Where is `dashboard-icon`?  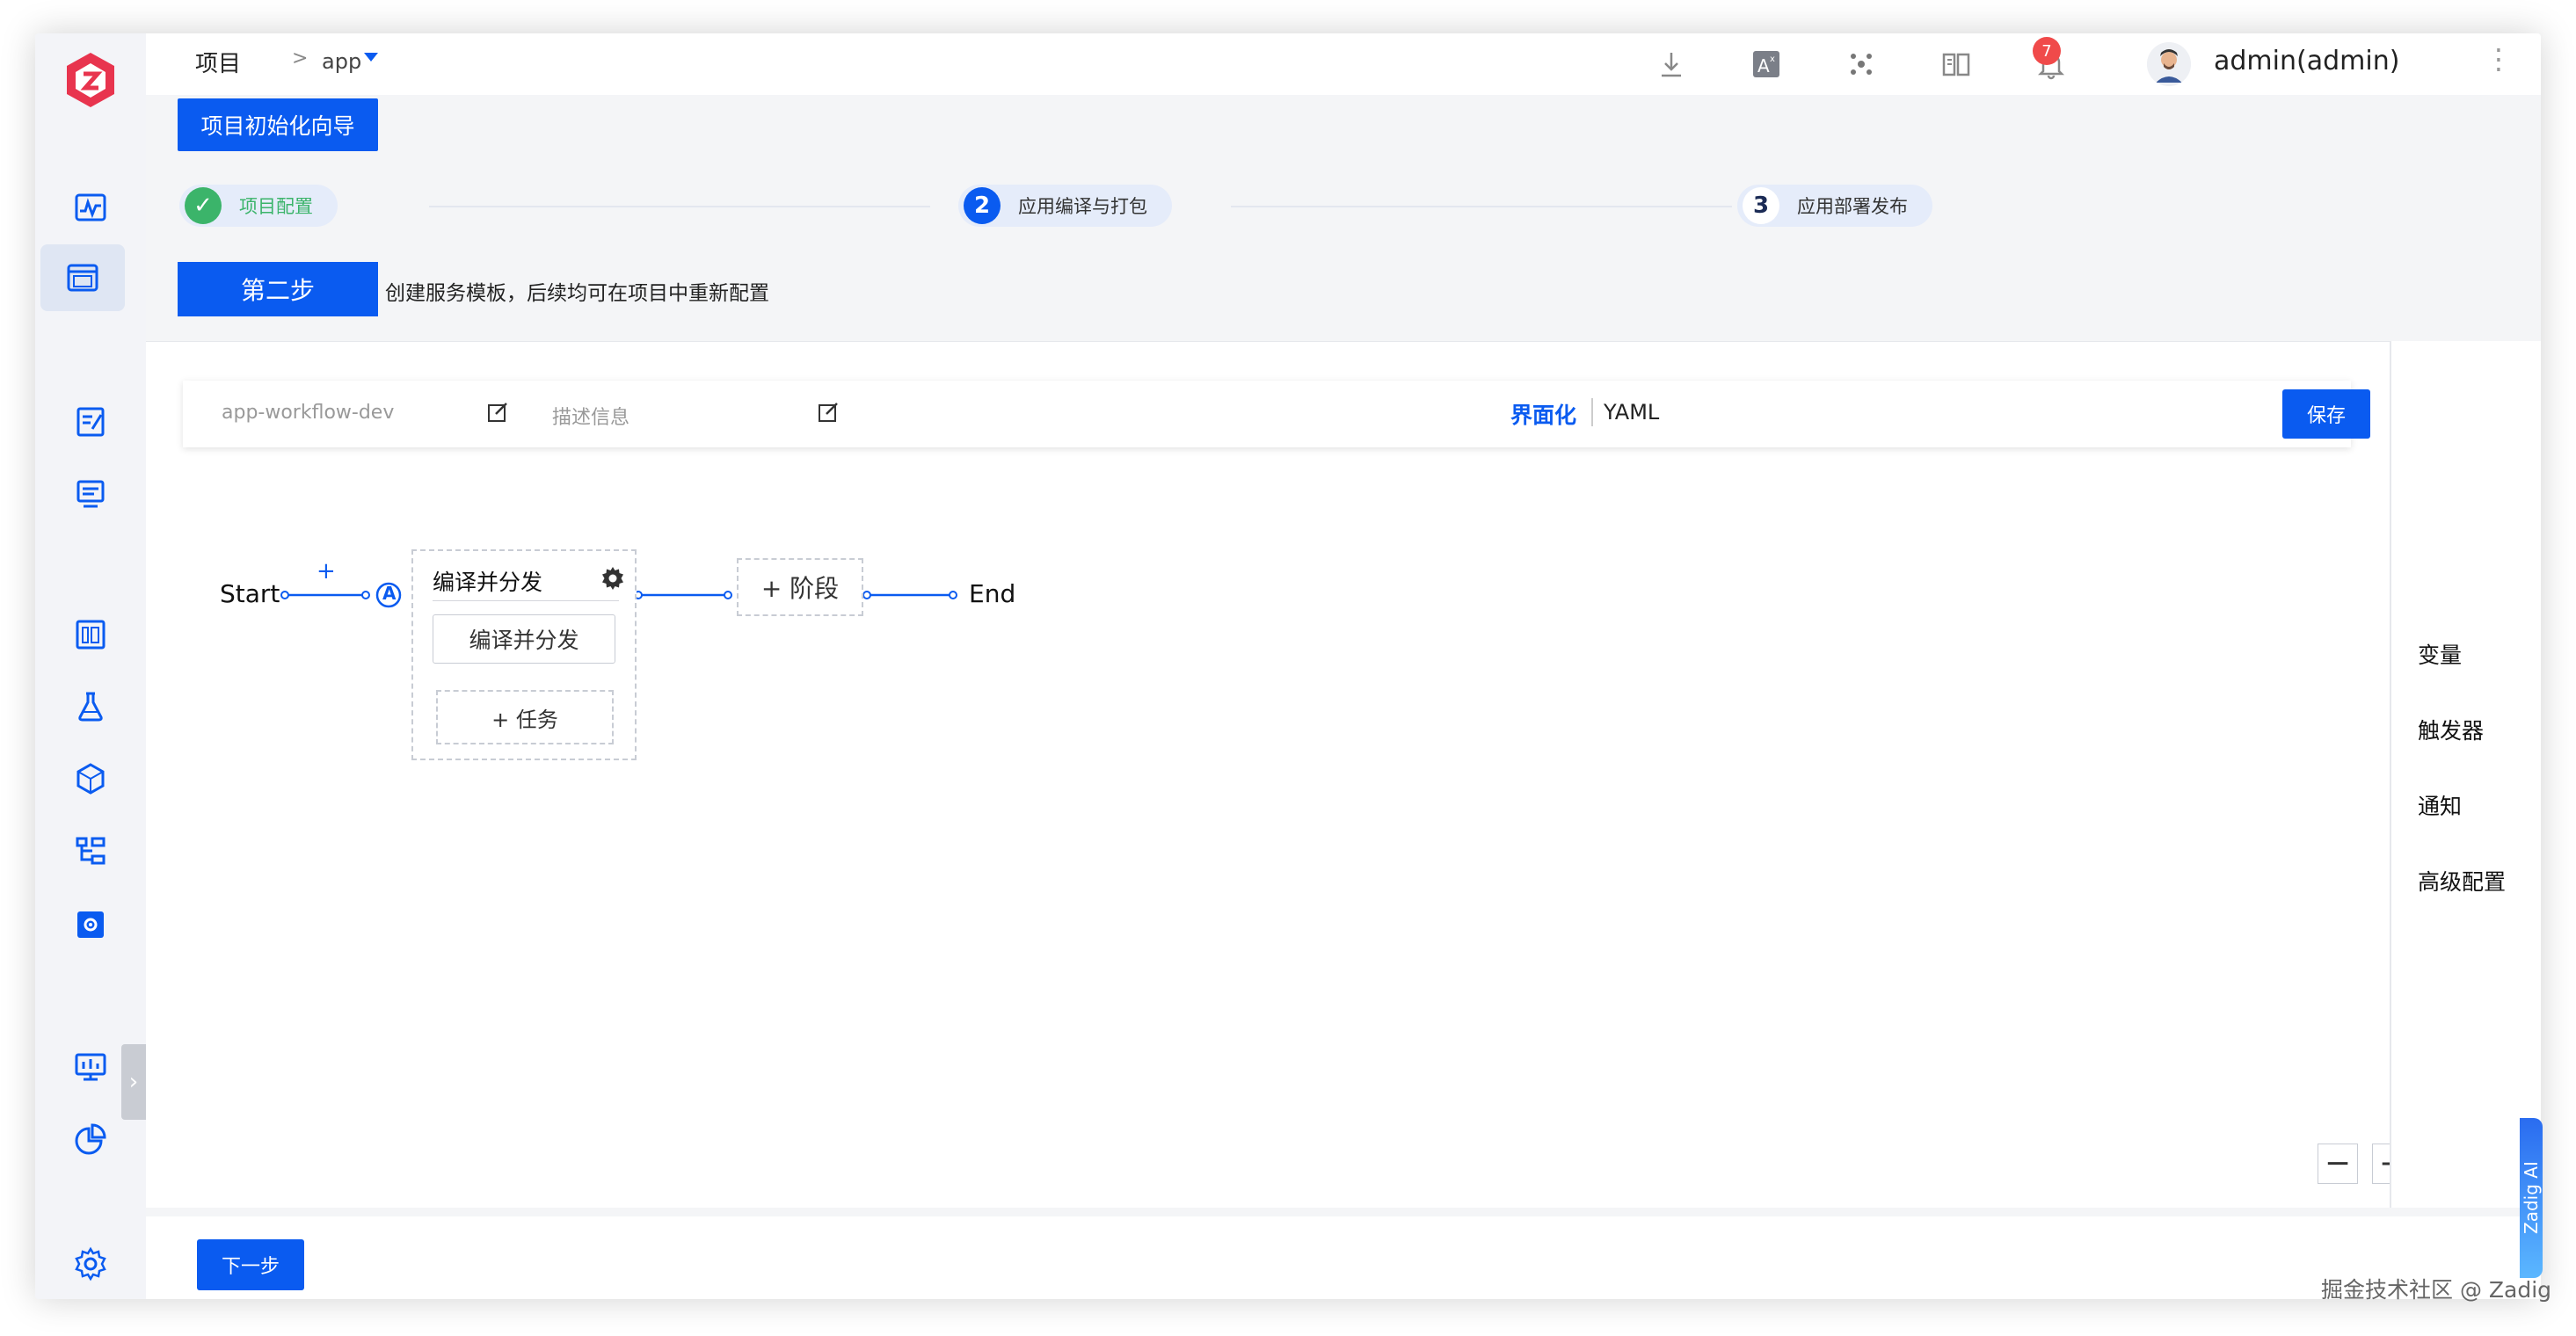 dashboard-icon is located at coordinates (90, 208).